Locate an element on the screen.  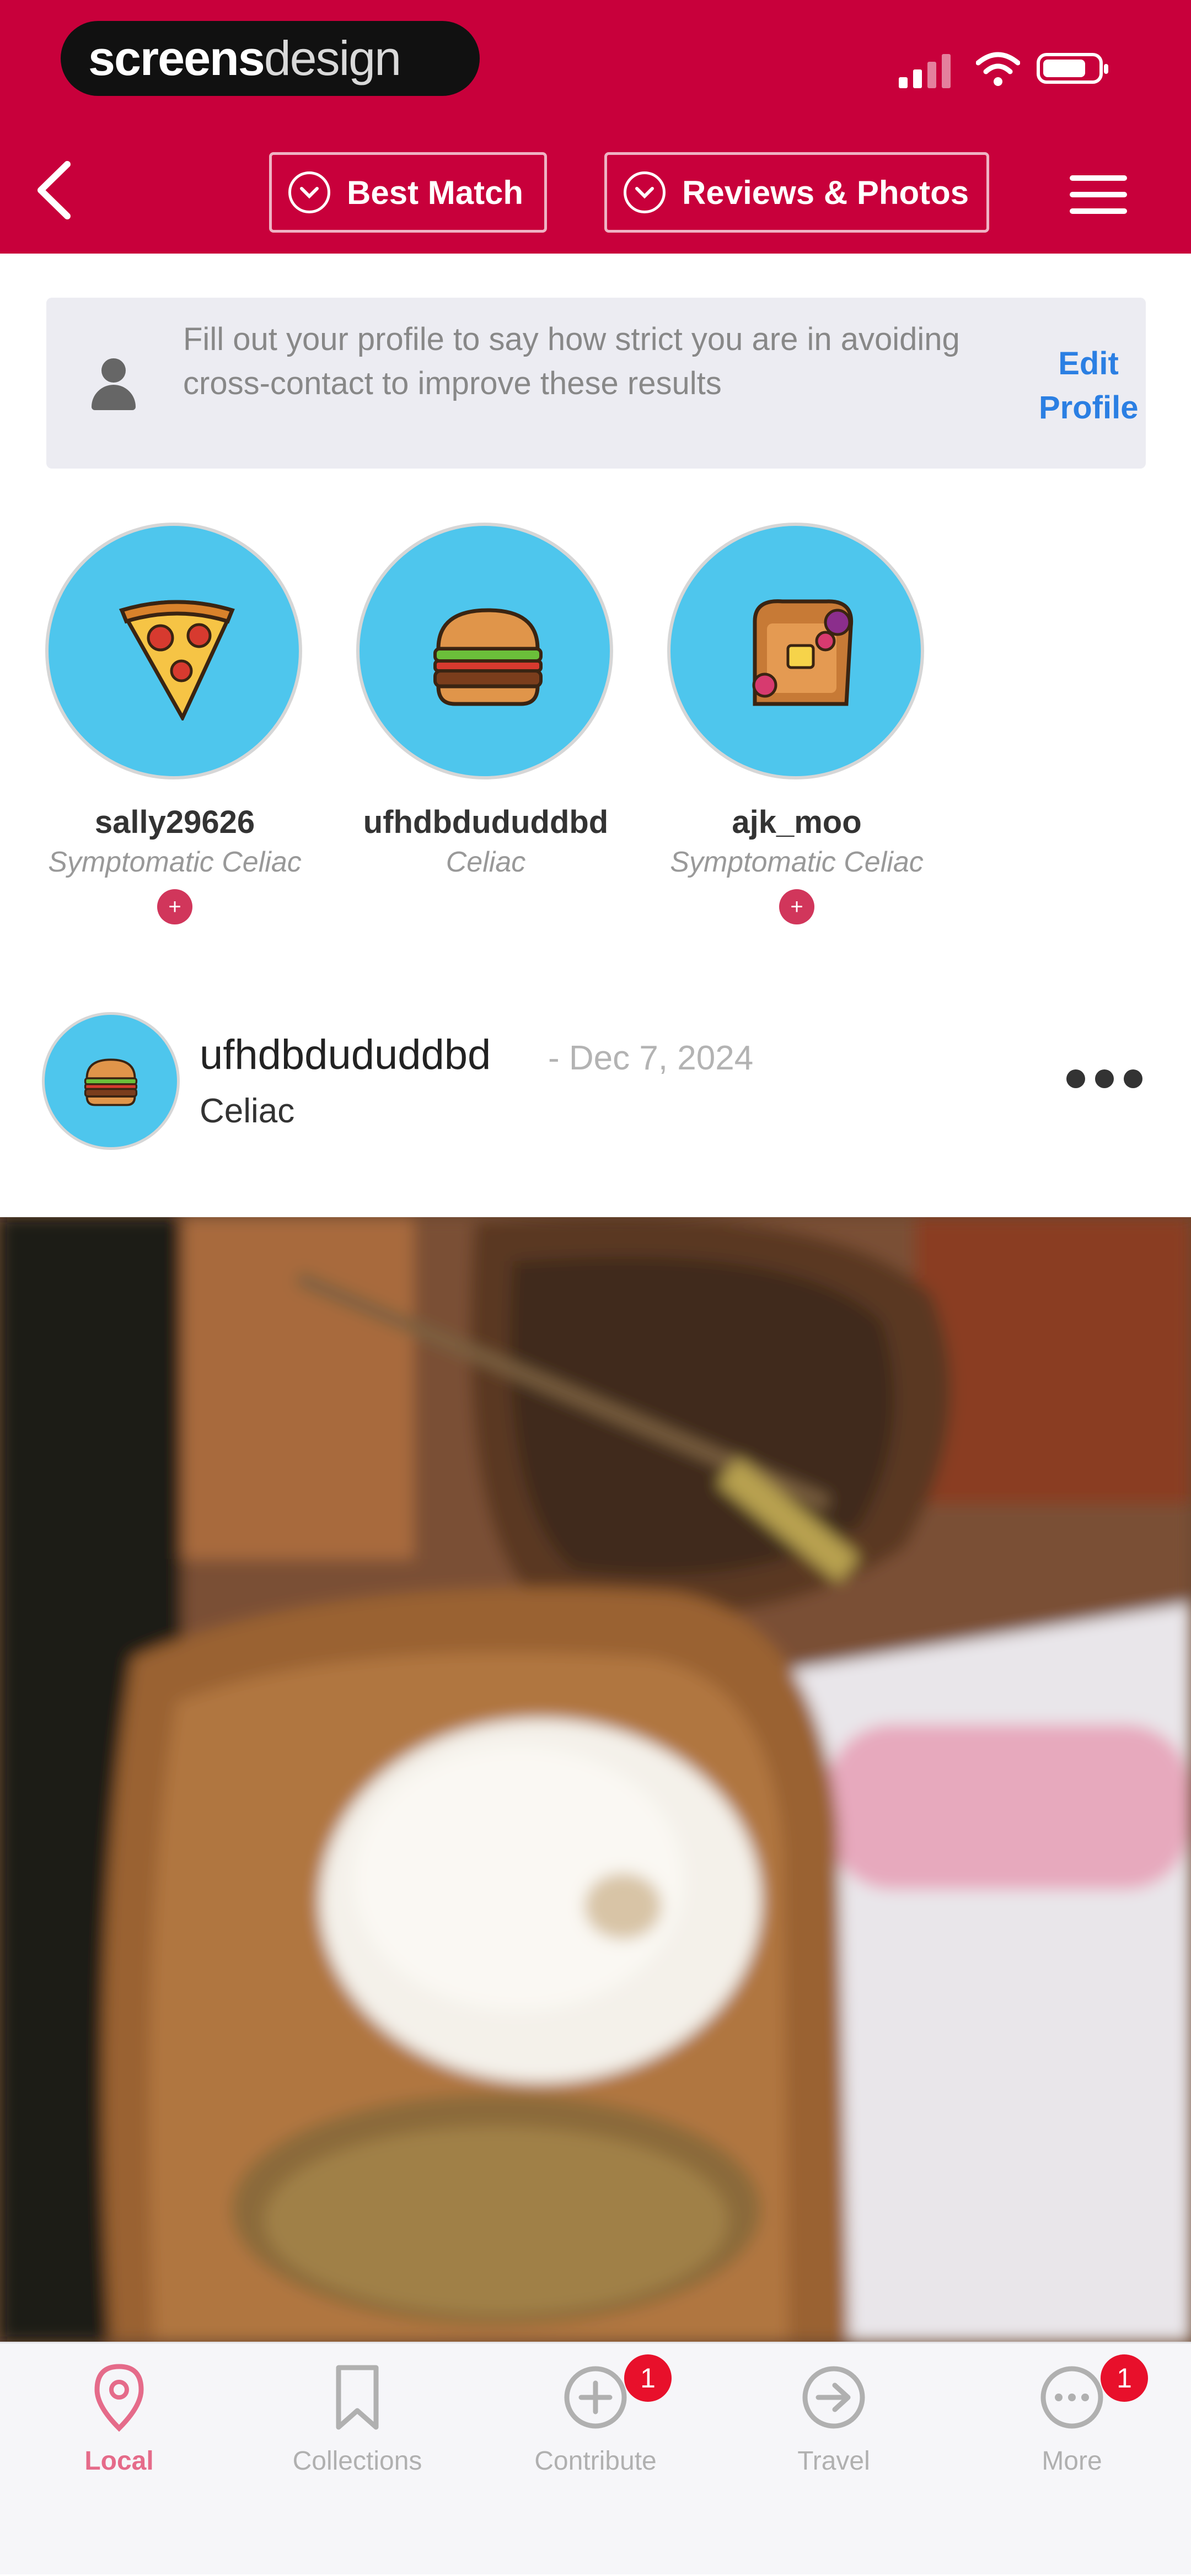
back-button is located at coordinates (55, 190).